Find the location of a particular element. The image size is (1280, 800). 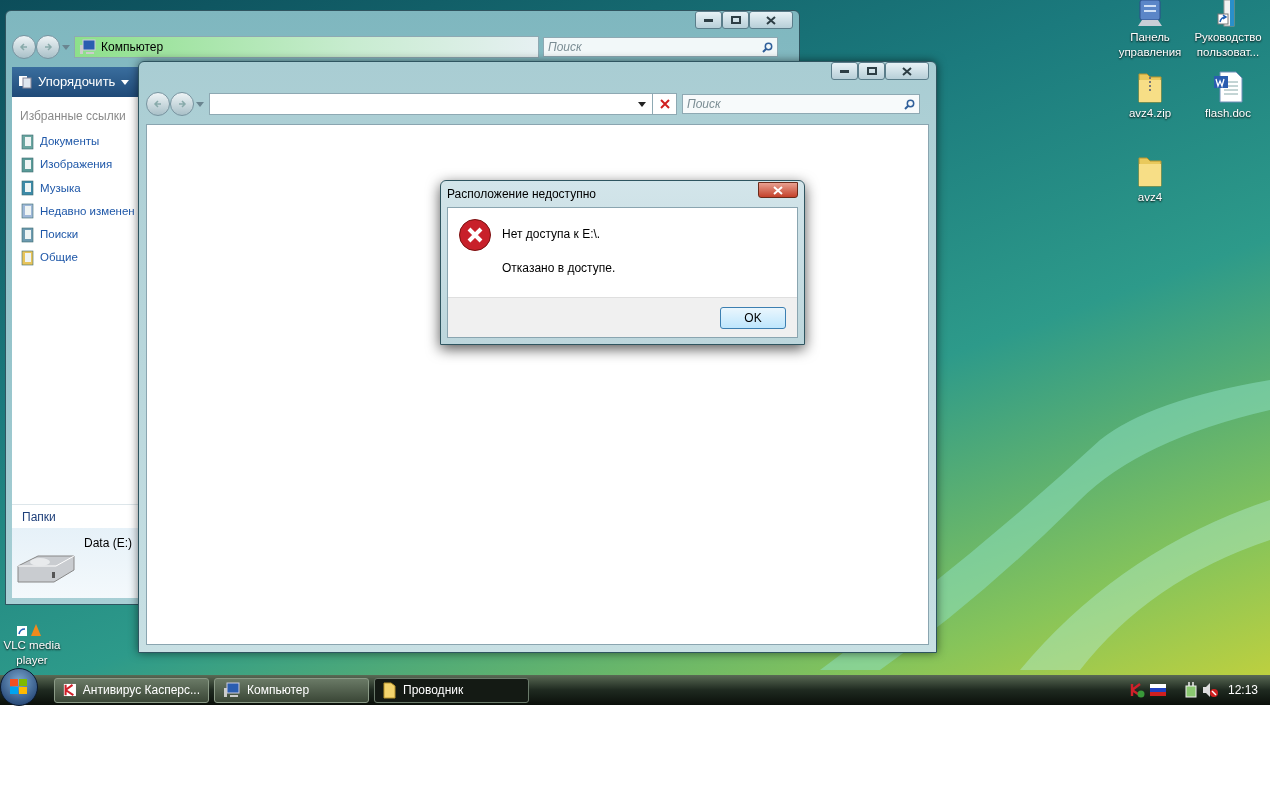

hard-drive-icon is located at coordinates (46, 569).